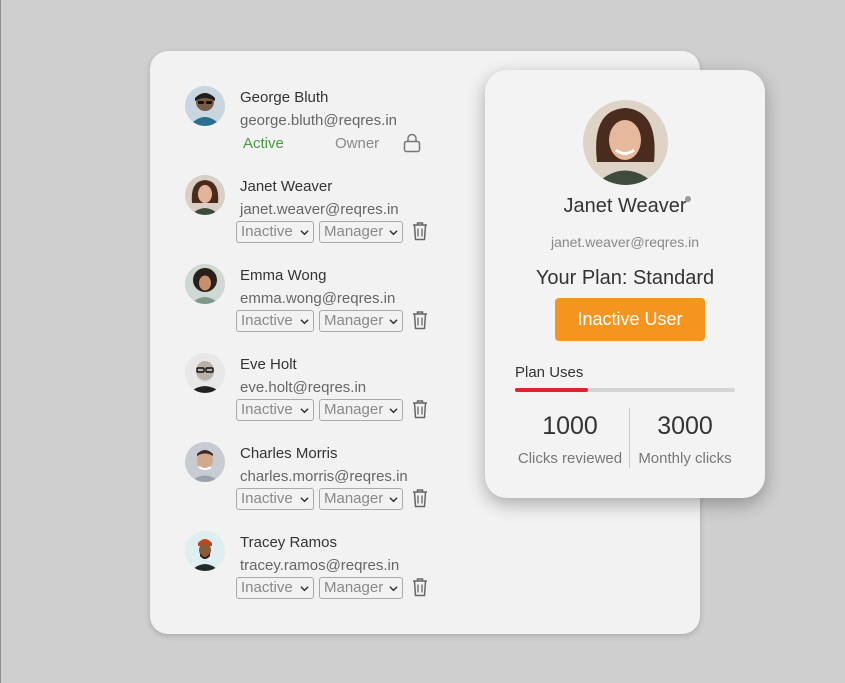 The image size is (845, 683). I want to click on inactive-user-button: Inactive User, so click(630, 319).